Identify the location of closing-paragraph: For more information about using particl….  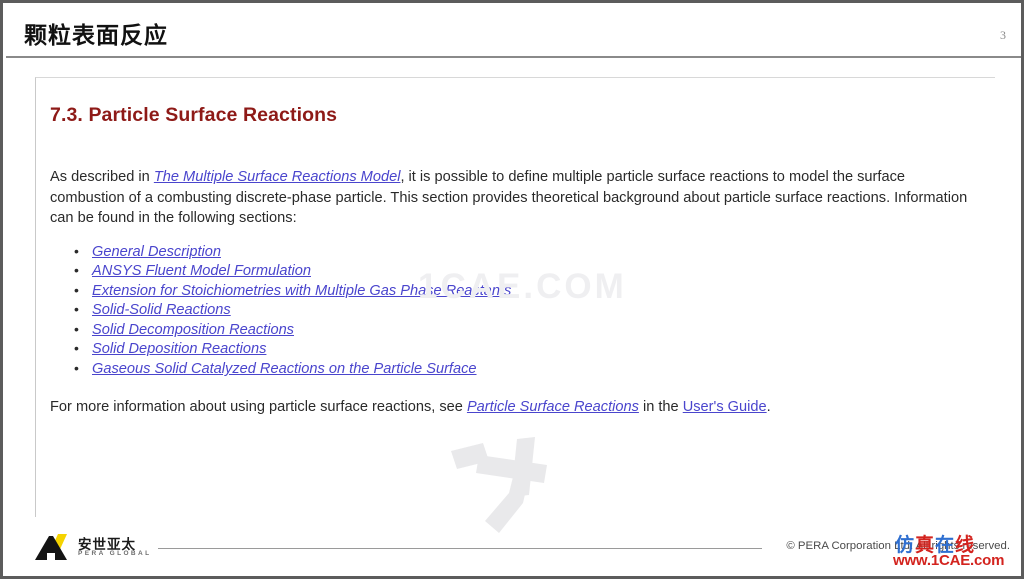
(515, 407).